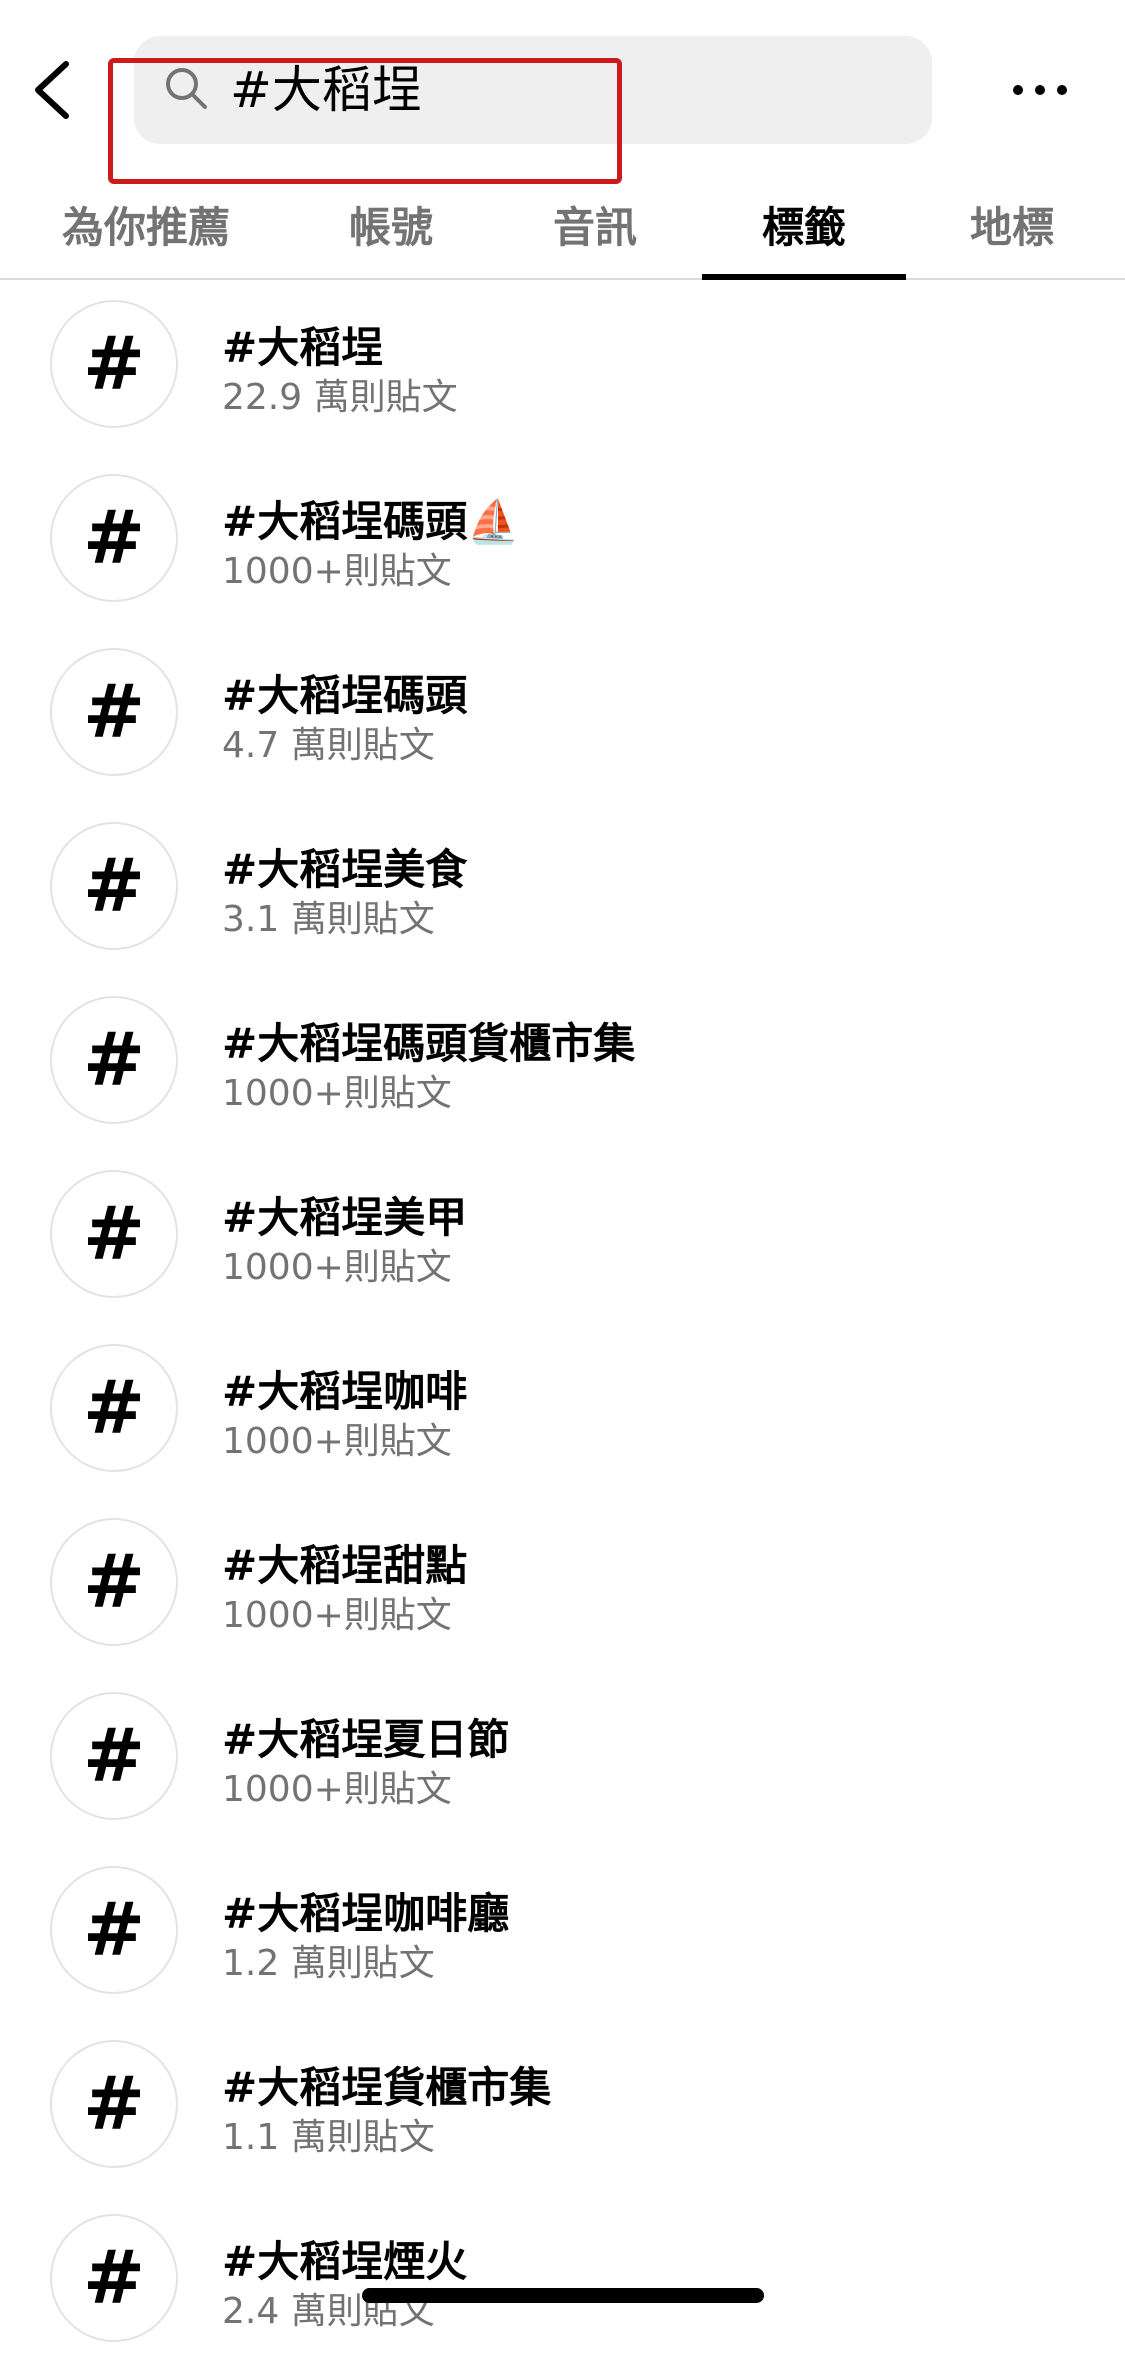 This screenshot has width=1125, height=2368. What do you see at coordinates (328, 2137) in the screenshot?
I see `post-count: 1.1 萬則貼文` at bounding box center [328, 2137].